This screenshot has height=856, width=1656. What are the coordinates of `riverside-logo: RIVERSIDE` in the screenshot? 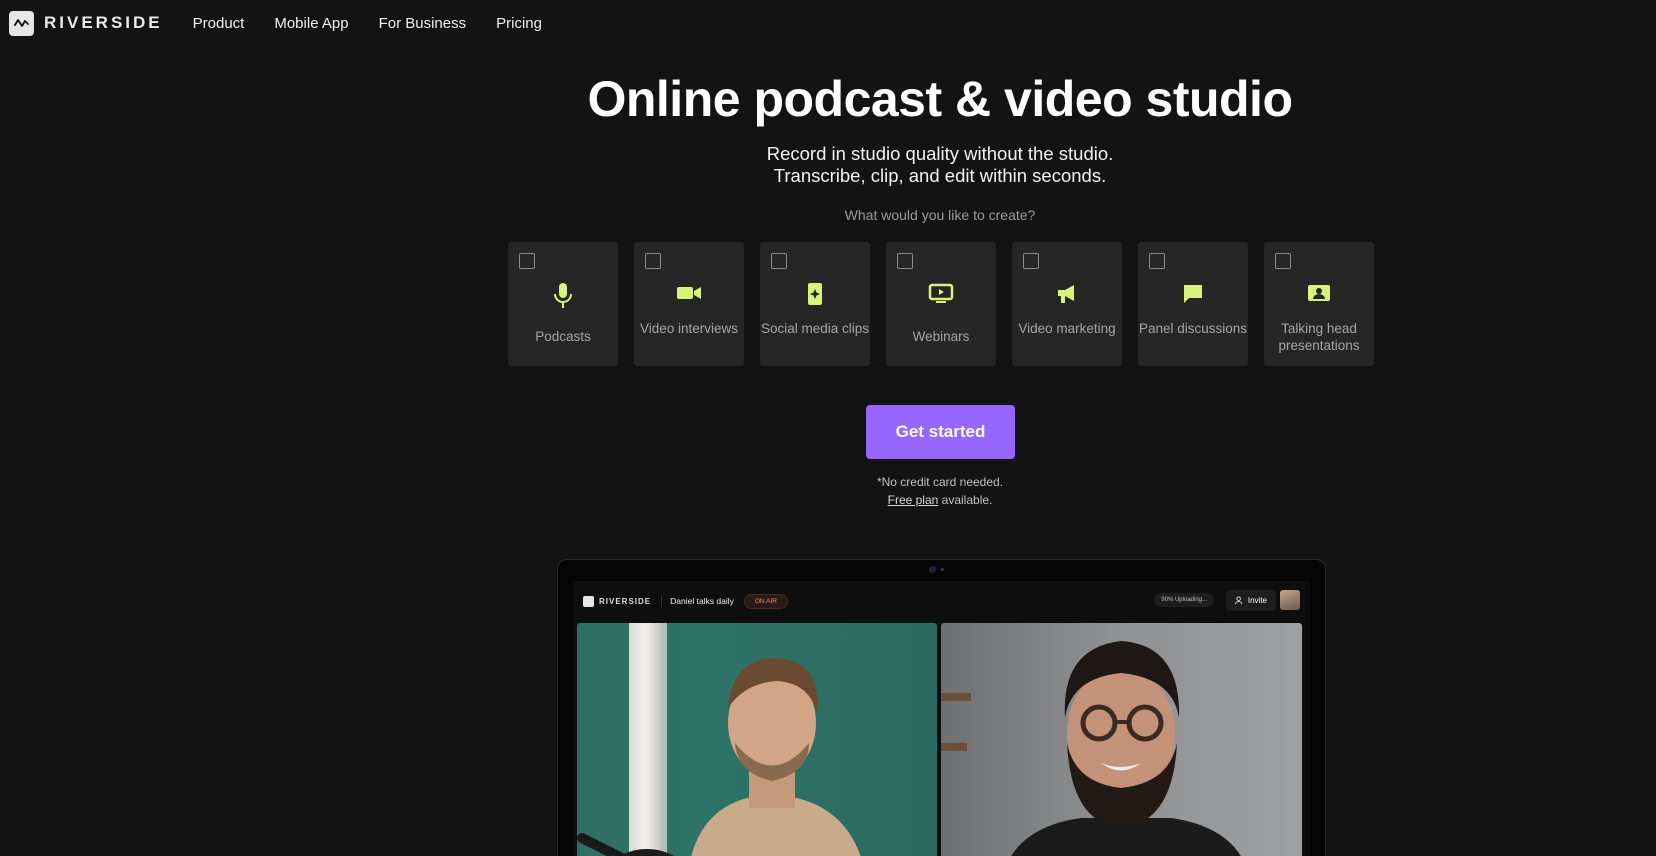 It's located at (86, 23).